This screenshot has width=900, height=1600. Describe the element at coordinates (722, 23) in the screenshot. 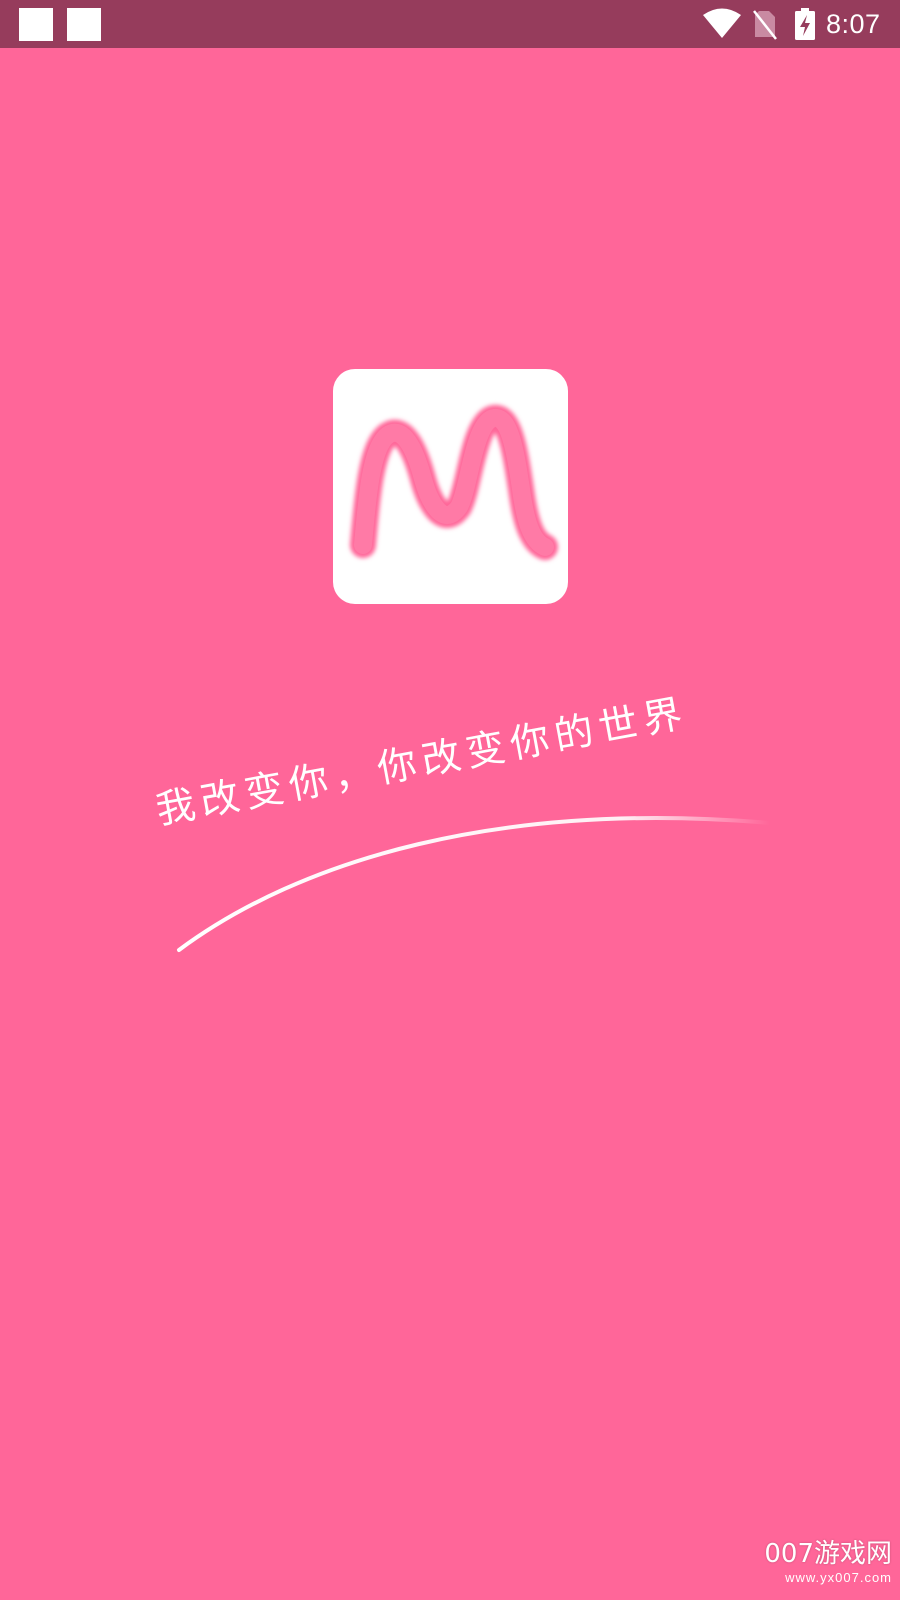

I see `wifi-icon` at that location.